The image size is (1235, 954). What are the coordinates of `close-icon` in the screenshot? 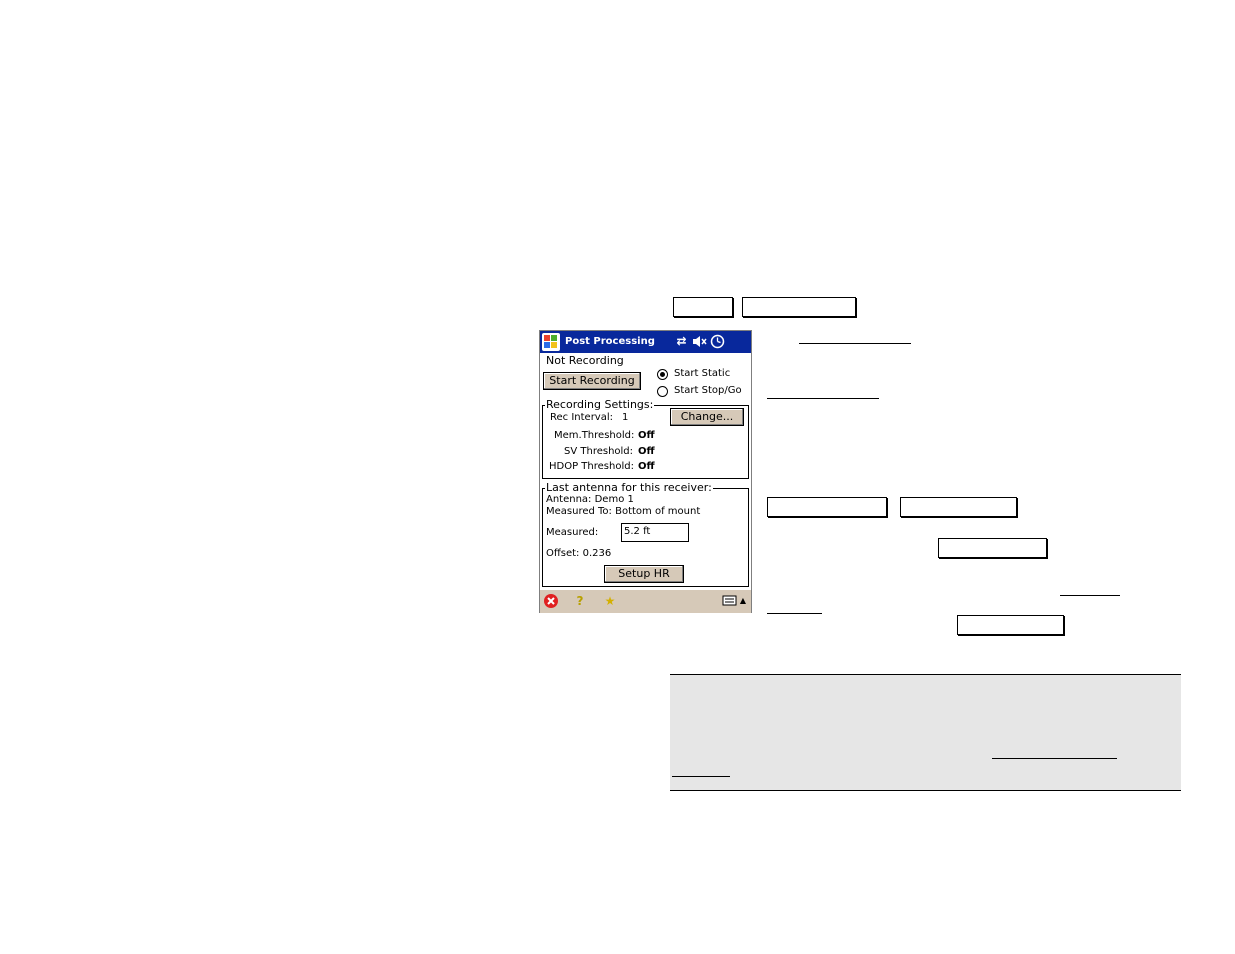 It's located at (551, 601).